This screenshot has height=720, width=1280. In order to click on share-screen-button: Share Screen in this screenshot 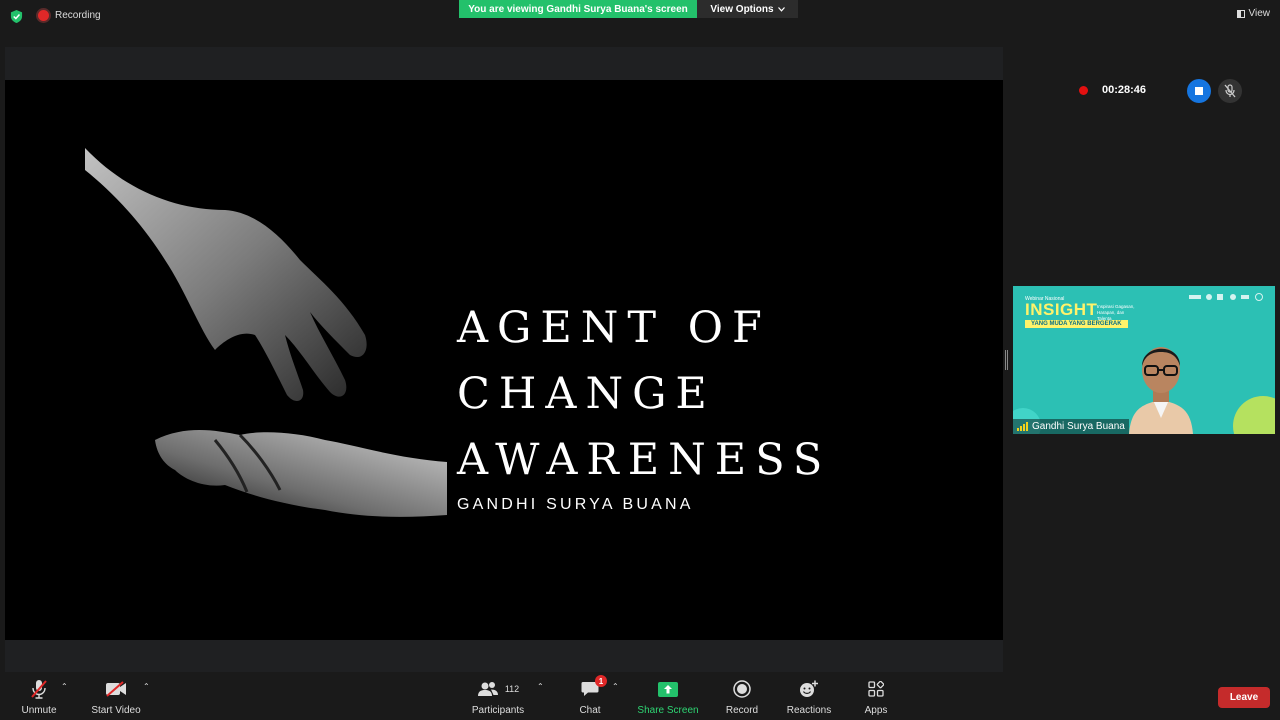, I will do `click(668, 697)`.